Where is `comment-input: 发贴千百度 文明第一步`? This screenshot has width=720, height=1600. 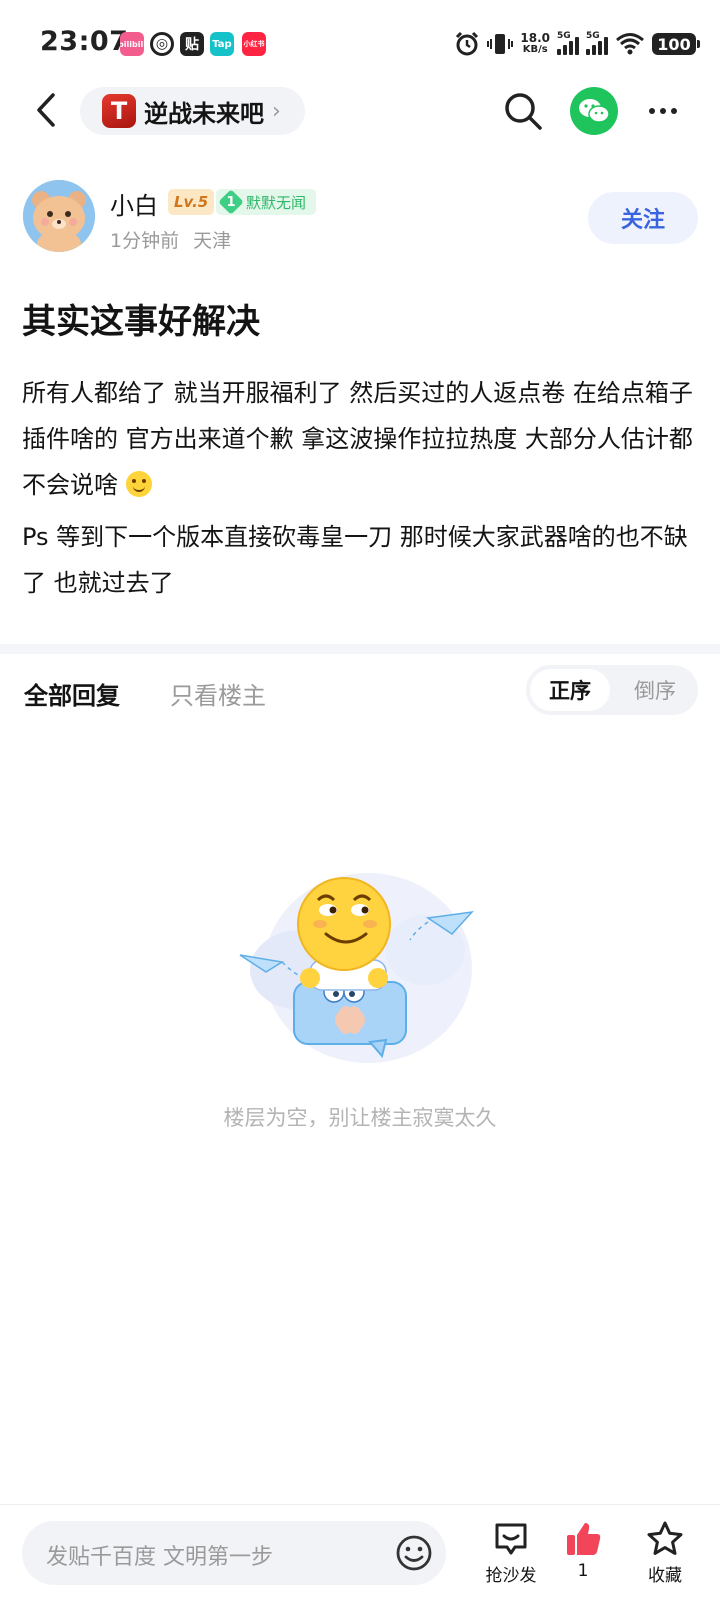 comment-input: 发贴千百度 文明第一步 is located at coordinates (234, 1553).